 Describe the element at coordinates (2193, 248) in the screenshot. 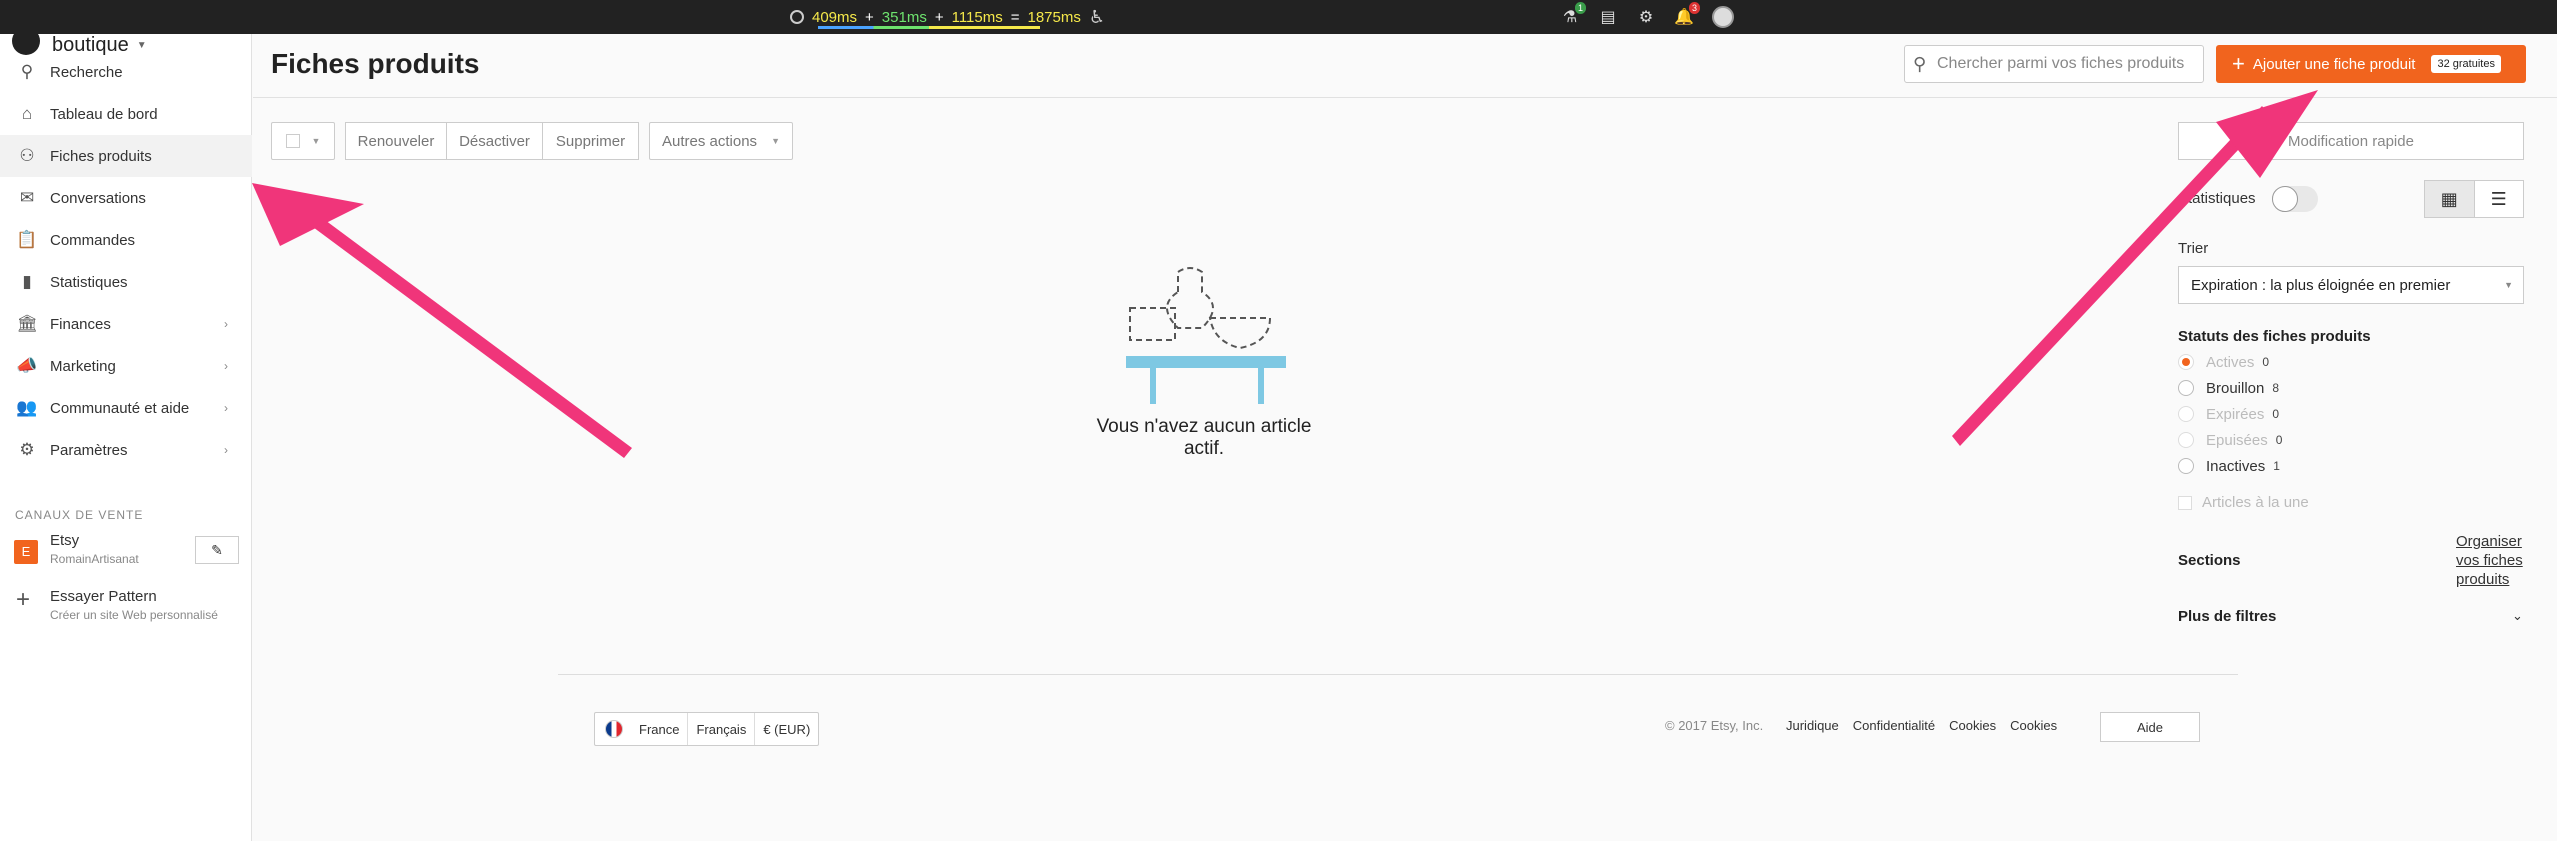

I see `sort-label: Trier` at that location.